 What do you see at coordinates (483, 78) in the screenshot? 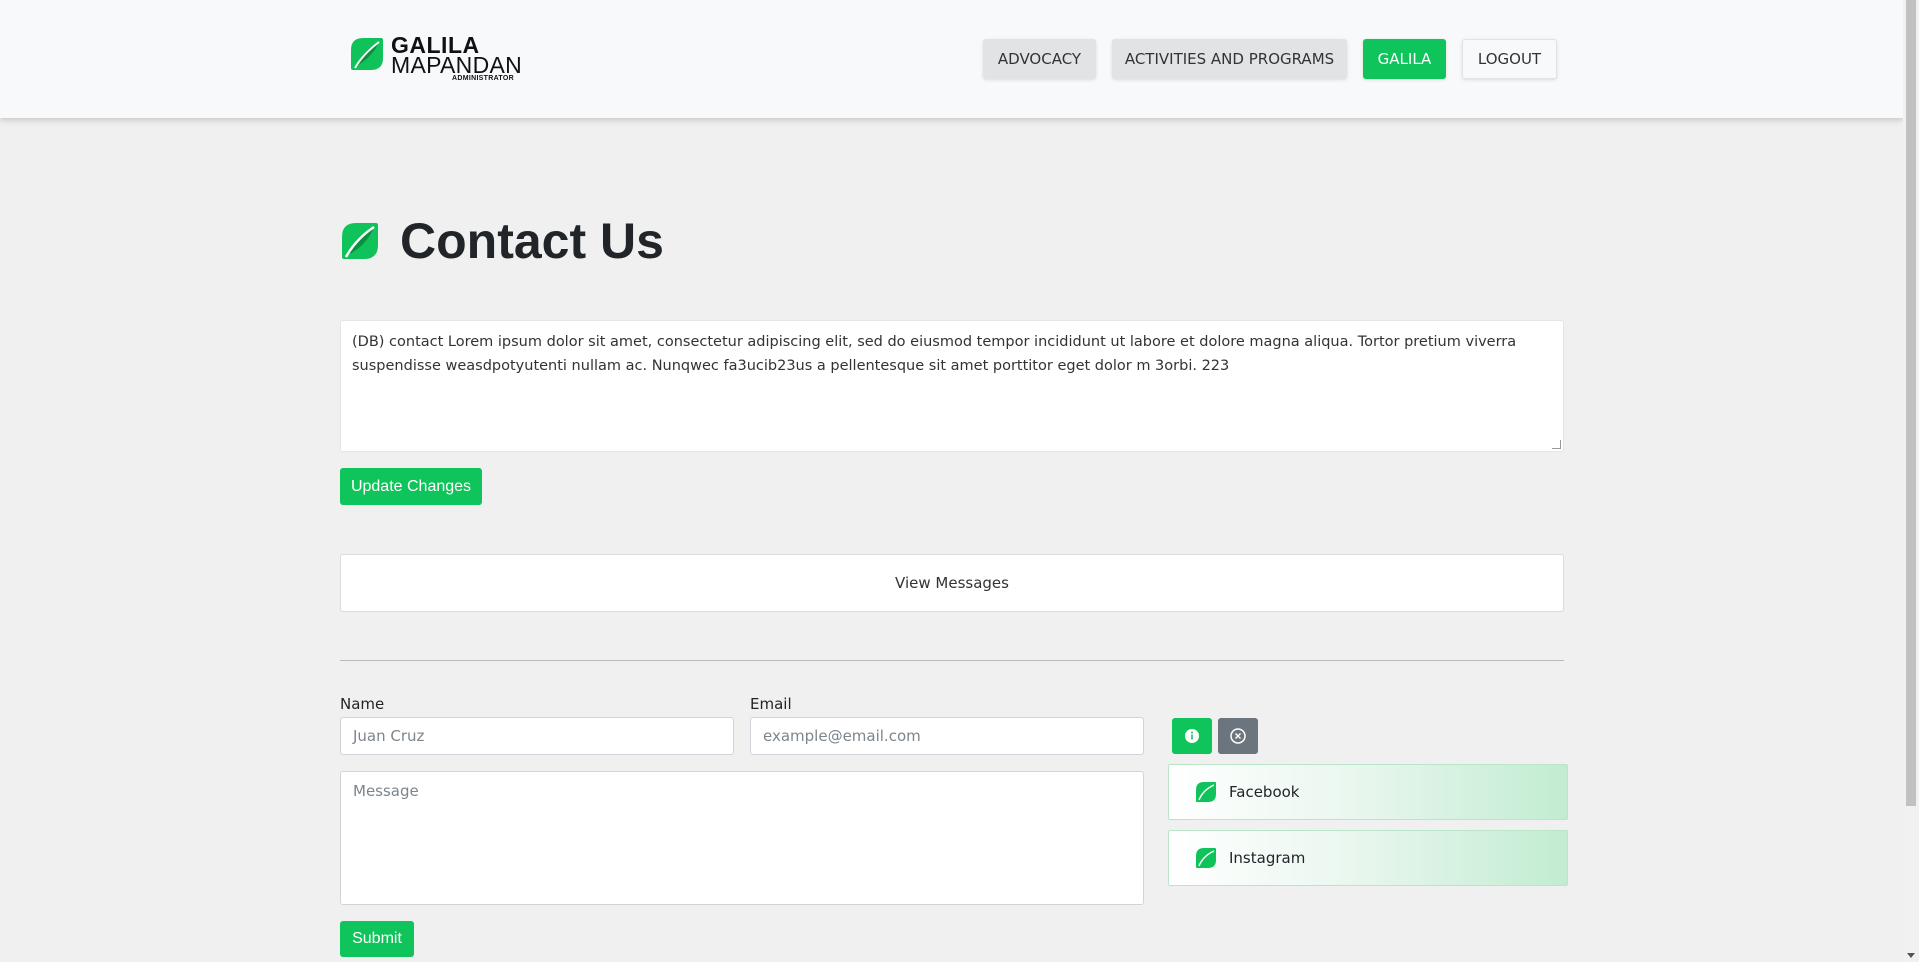
I see `brand-line3: ADMINISTRATOR` at bounding box center [483, 78].